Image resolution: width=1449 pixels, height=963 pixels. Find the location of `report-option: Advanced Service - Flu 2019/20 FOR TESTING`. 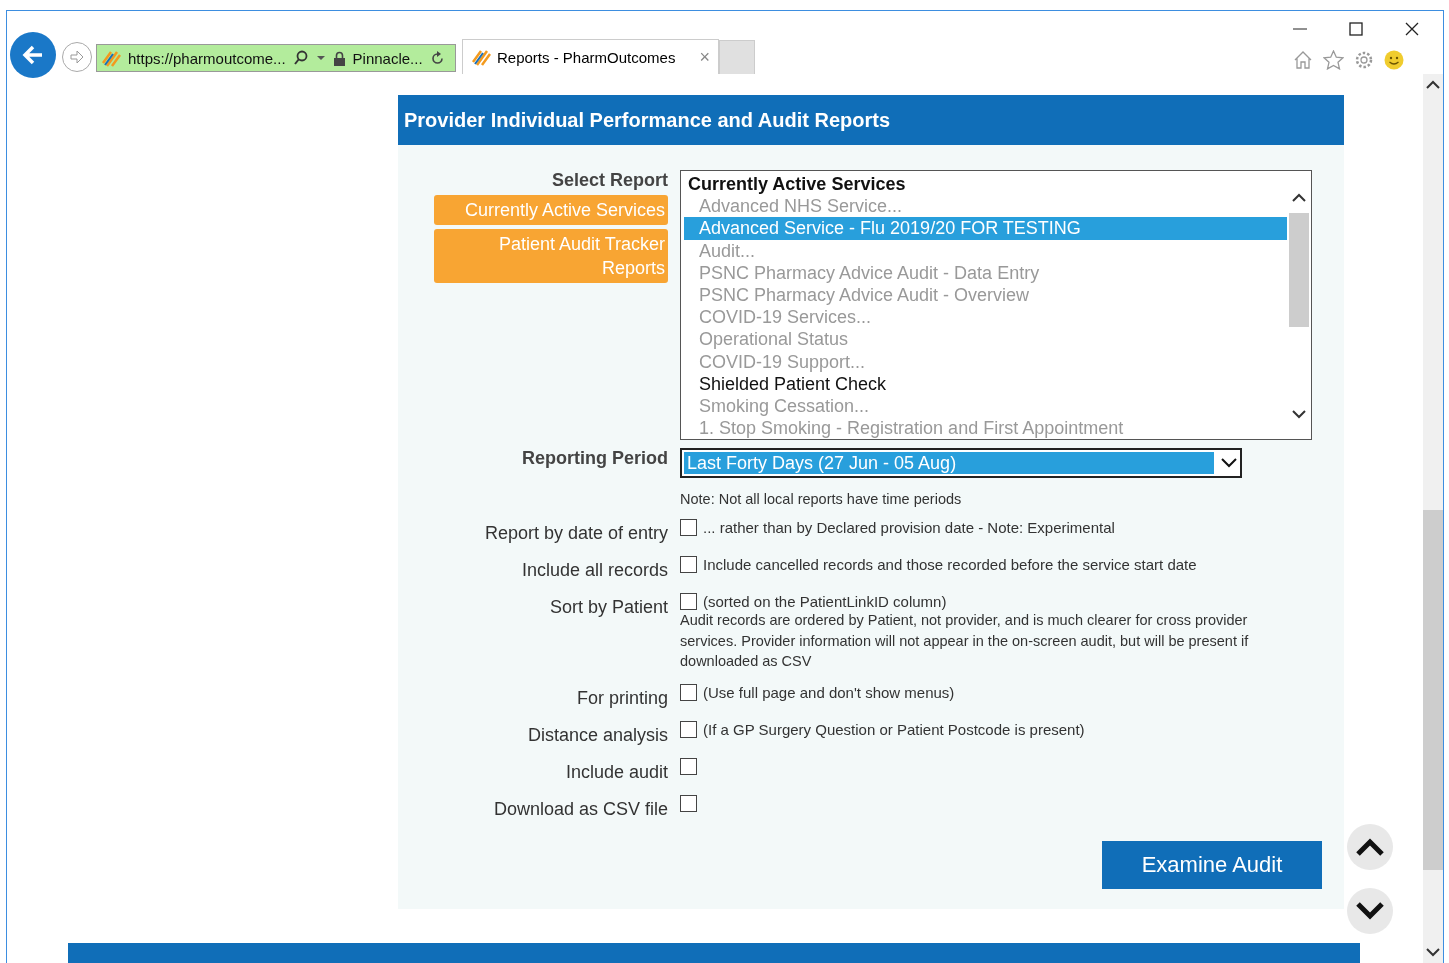

report-option: Advanced Service - Flu 2019/20 FOR TESTING is located at coordinates (985, 228).